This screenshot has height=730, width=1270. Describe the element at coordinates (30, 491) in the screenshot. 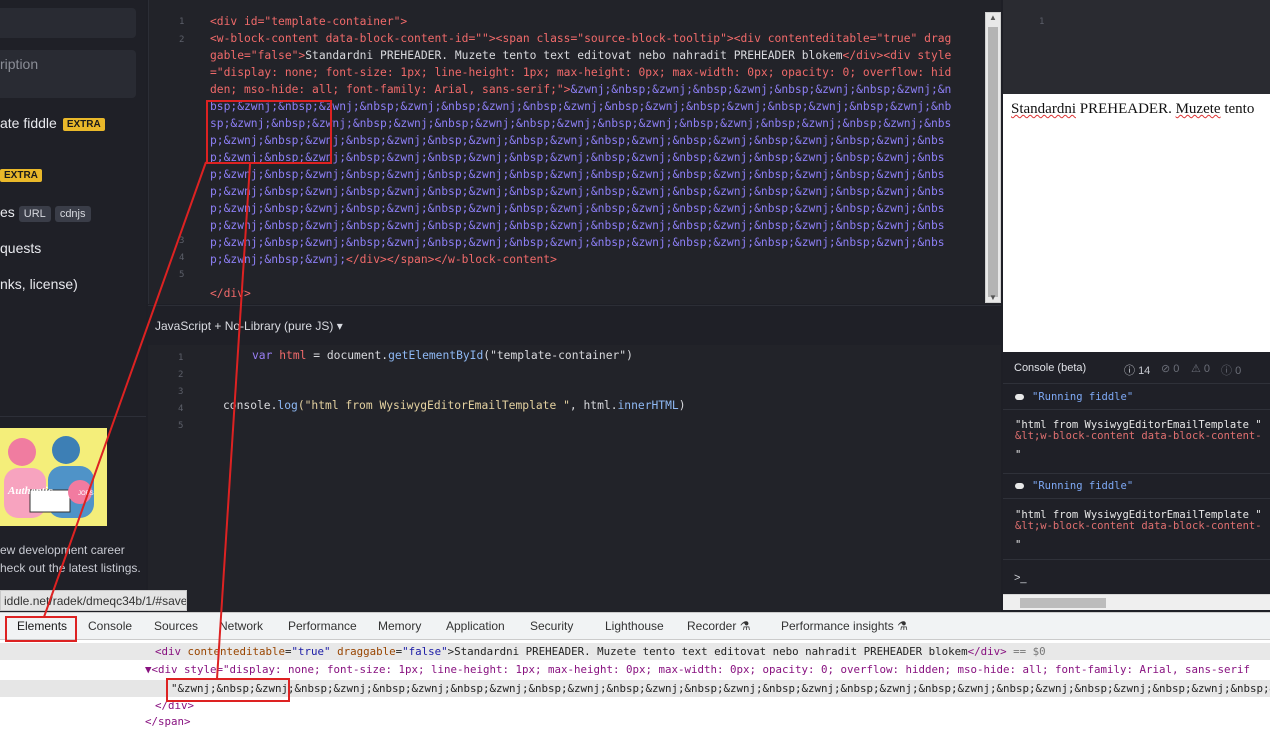

I see `ad-logo-text: Authentic` at that location.